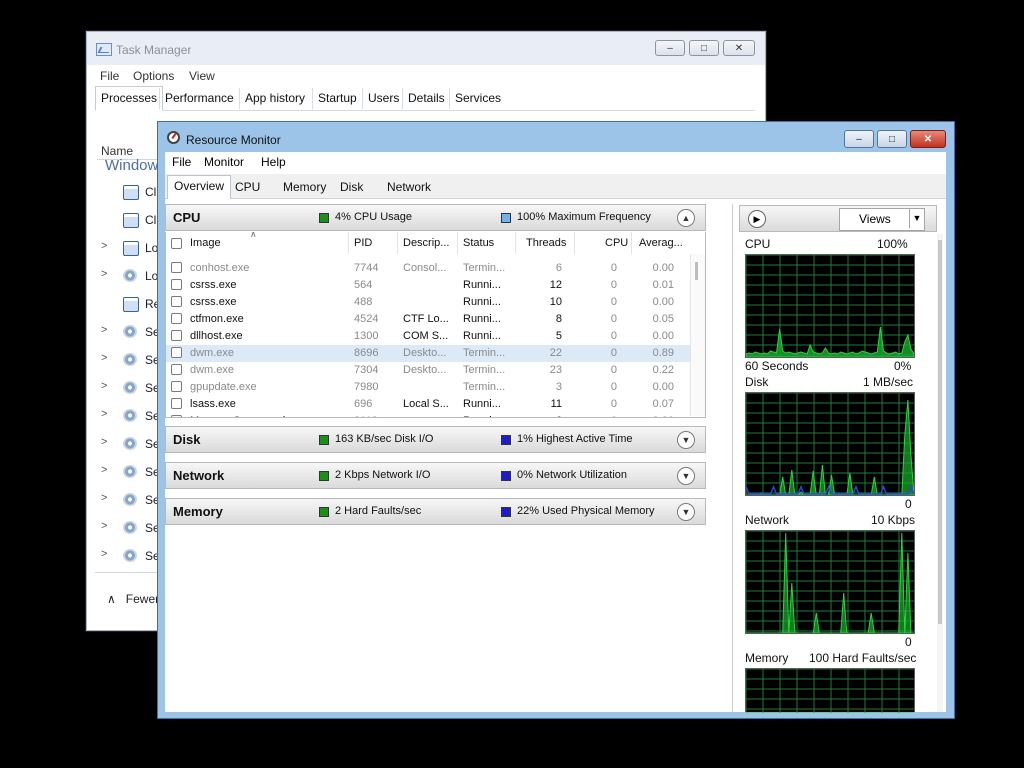  I want to click on column-cpu: CPU, so click(616, 243).